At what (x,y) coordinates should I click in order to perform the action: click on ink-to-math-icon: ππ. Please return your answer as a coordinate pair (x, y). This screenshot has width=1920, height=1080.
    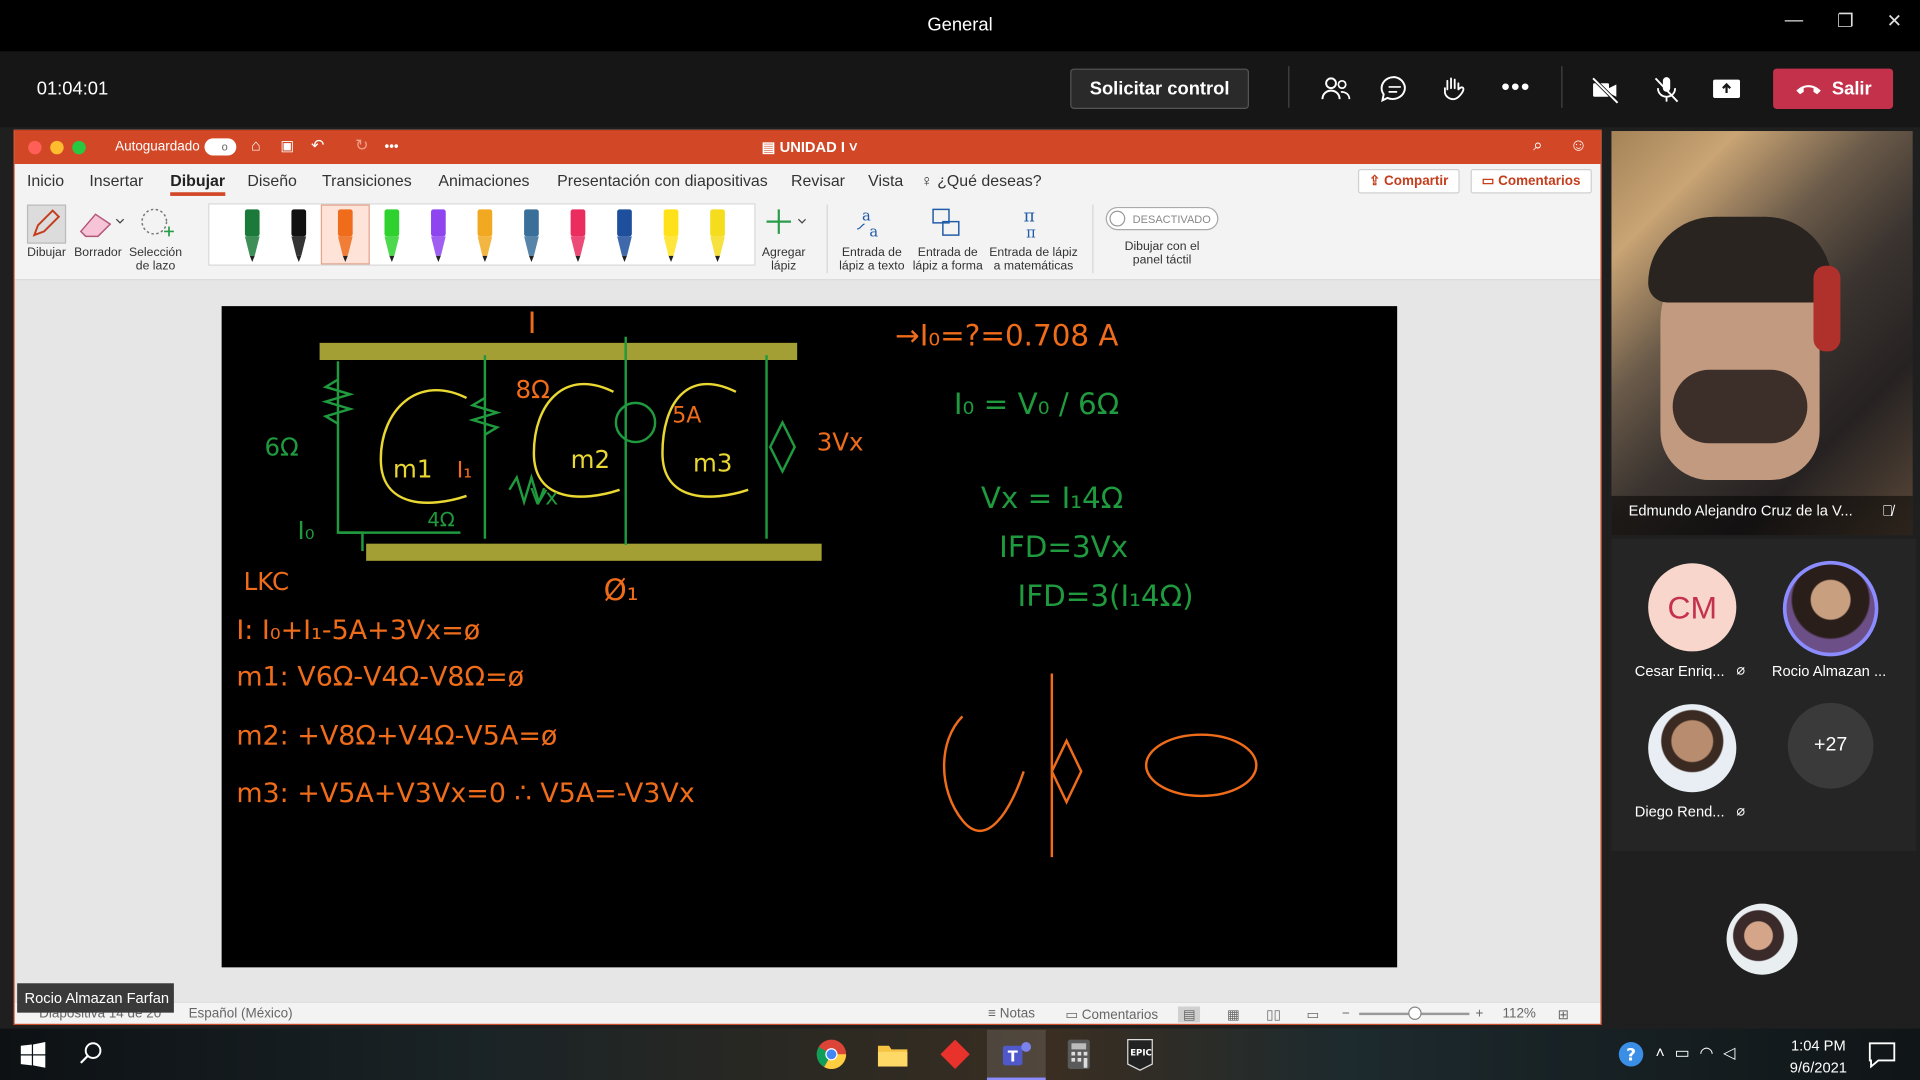
    Looking at the image, I should click on (1032, 223).